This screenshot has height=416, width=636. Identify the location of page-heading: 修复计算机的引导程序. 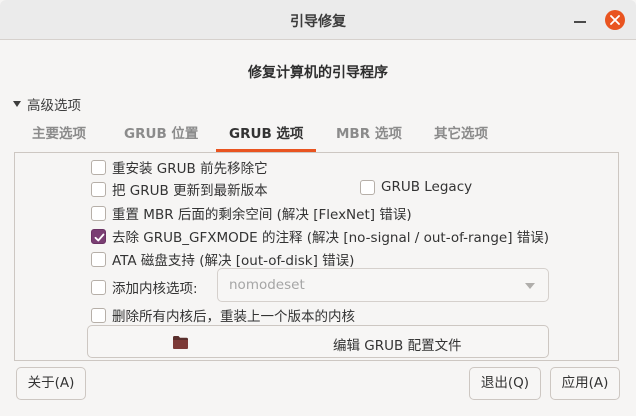
(318, 73).